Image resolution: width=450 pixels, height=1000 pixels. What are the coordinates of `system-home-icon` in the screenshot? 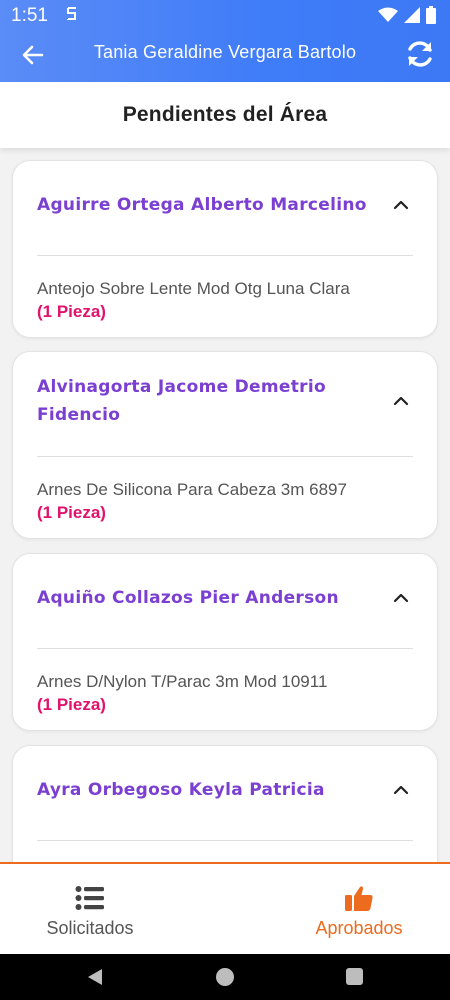 It's located at (225, 977).